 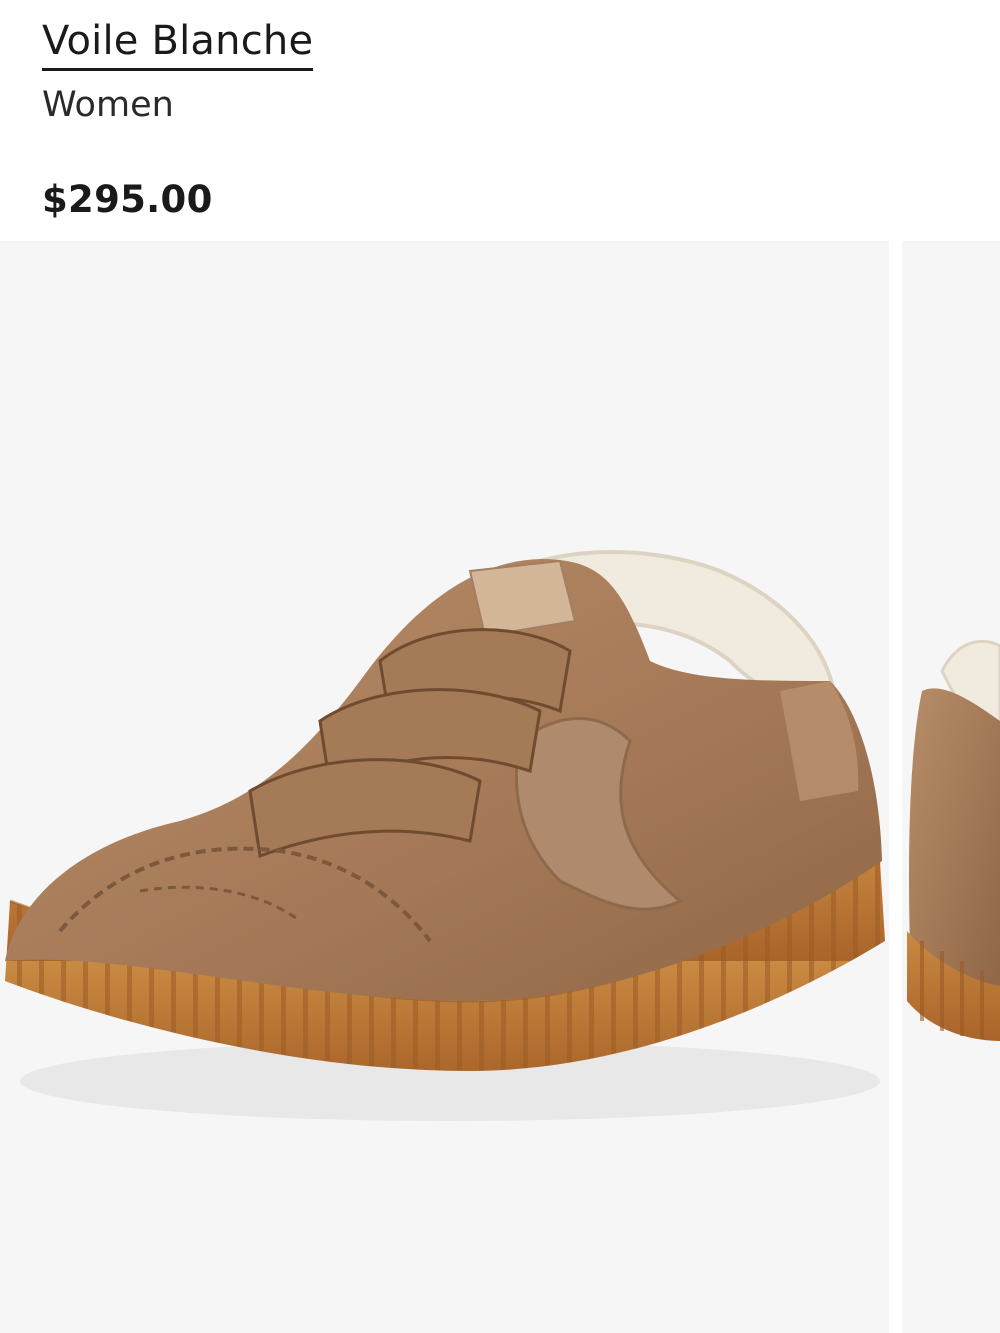 I want to click on product-category: Women, so click(x=108, y=105).